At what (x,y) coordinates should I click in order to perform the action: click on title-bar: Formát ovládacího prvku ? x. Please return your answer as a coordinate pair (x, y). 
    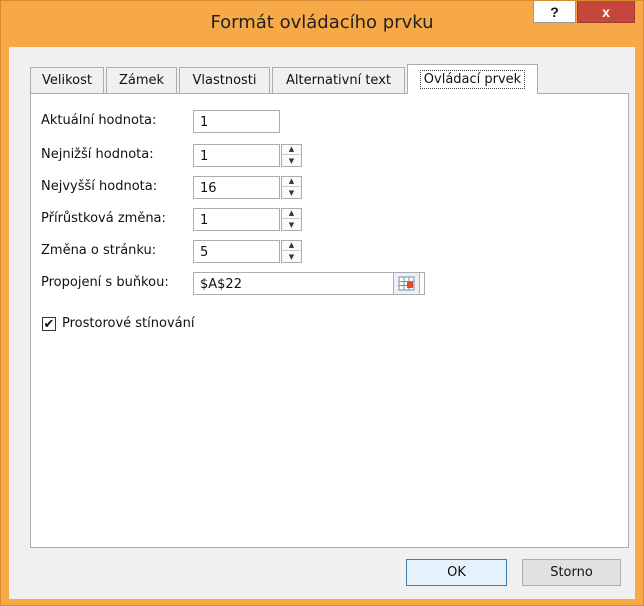
    Looking at the image, I should click on (322, 24).